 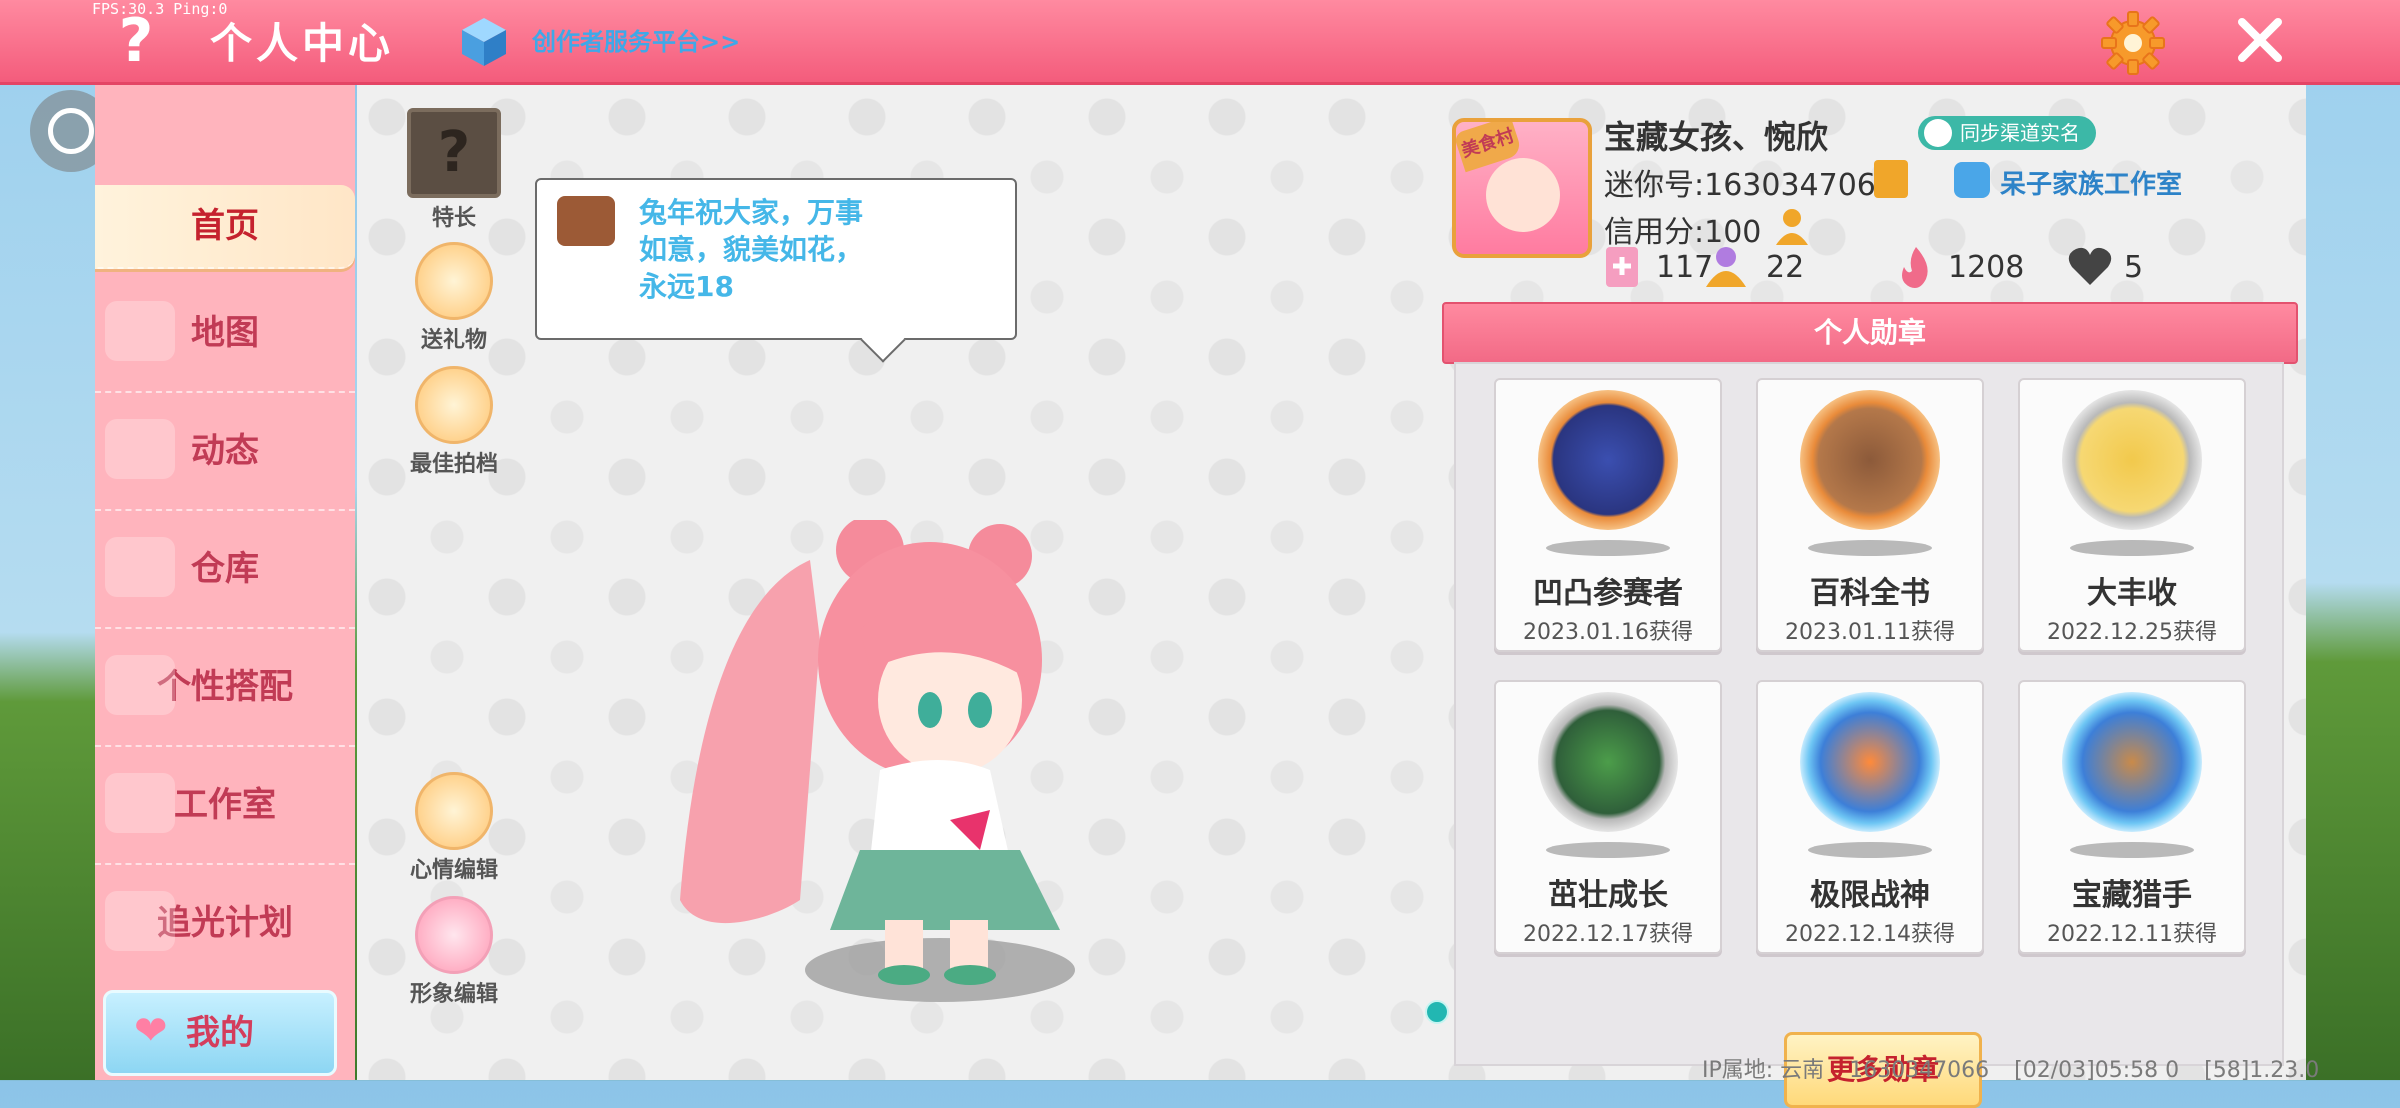 I want to click on avatar-edit-label: 形象编辑, so click(x=453, y=994).